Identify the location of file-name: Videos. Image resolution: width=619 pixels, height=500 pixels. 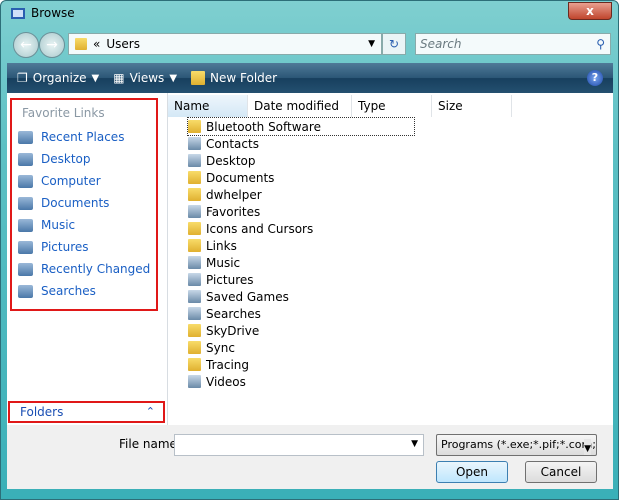
(226, 381).